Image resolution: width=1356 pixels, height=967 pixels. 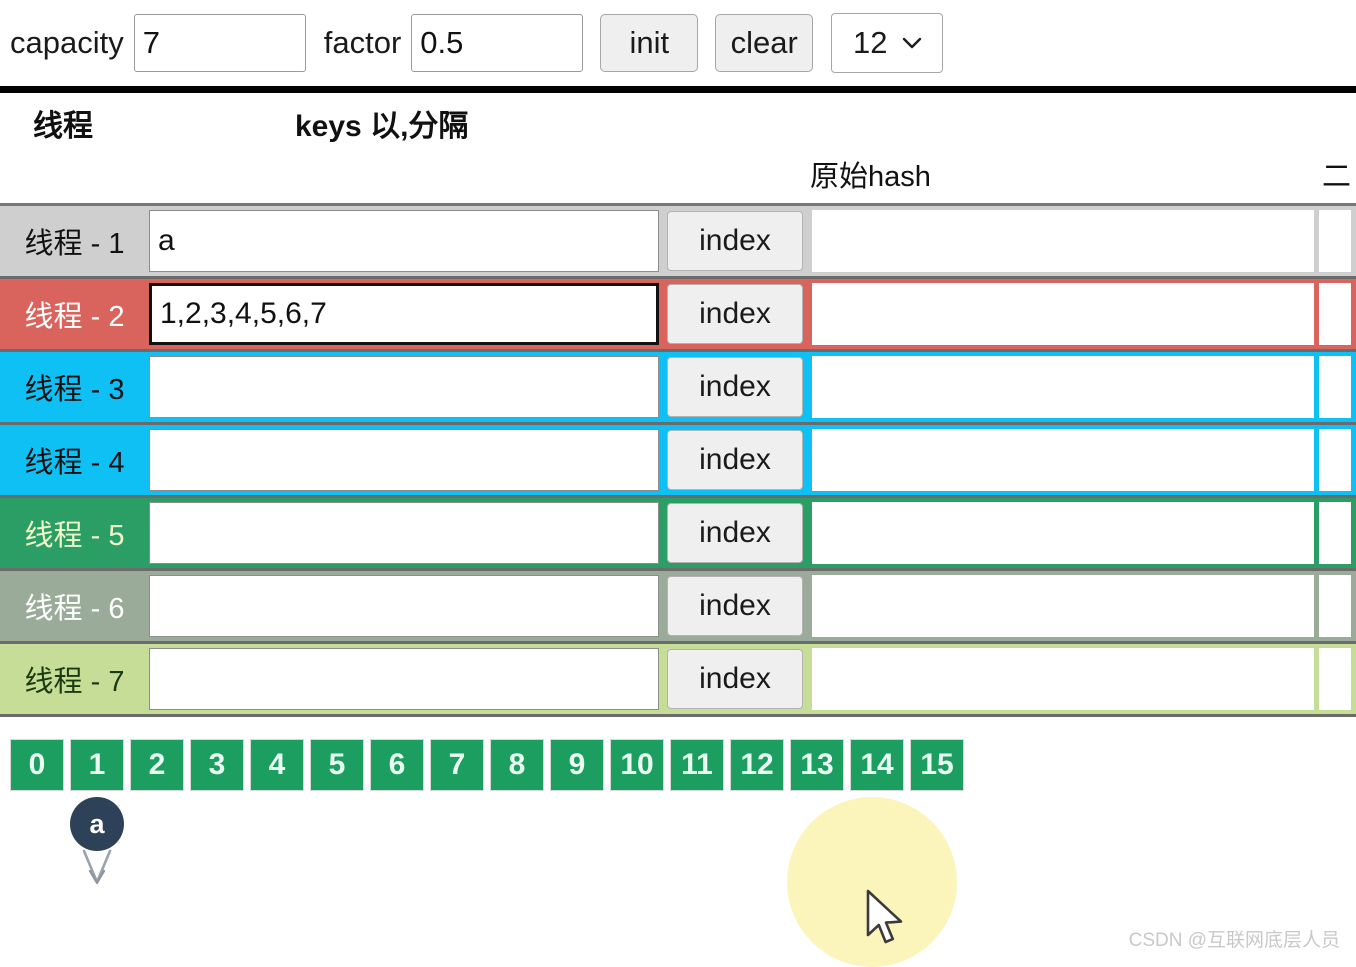 I want to click on table-subheader: 原始hash 二, so click(x=678, y=176).